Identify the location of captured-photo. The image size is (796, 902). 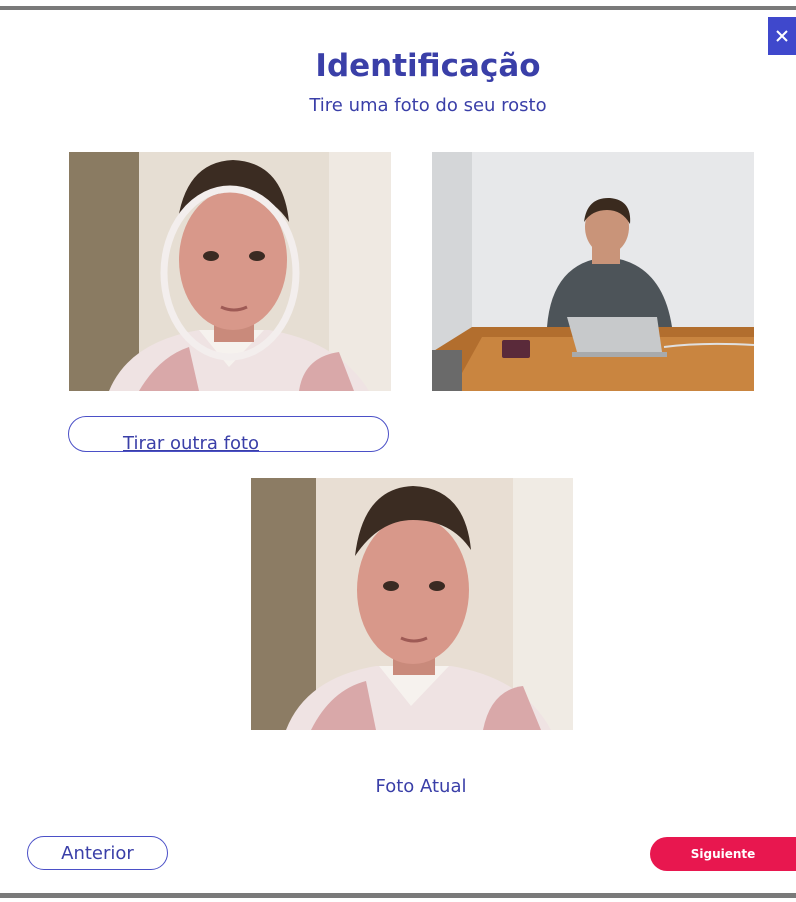
(230, 271).